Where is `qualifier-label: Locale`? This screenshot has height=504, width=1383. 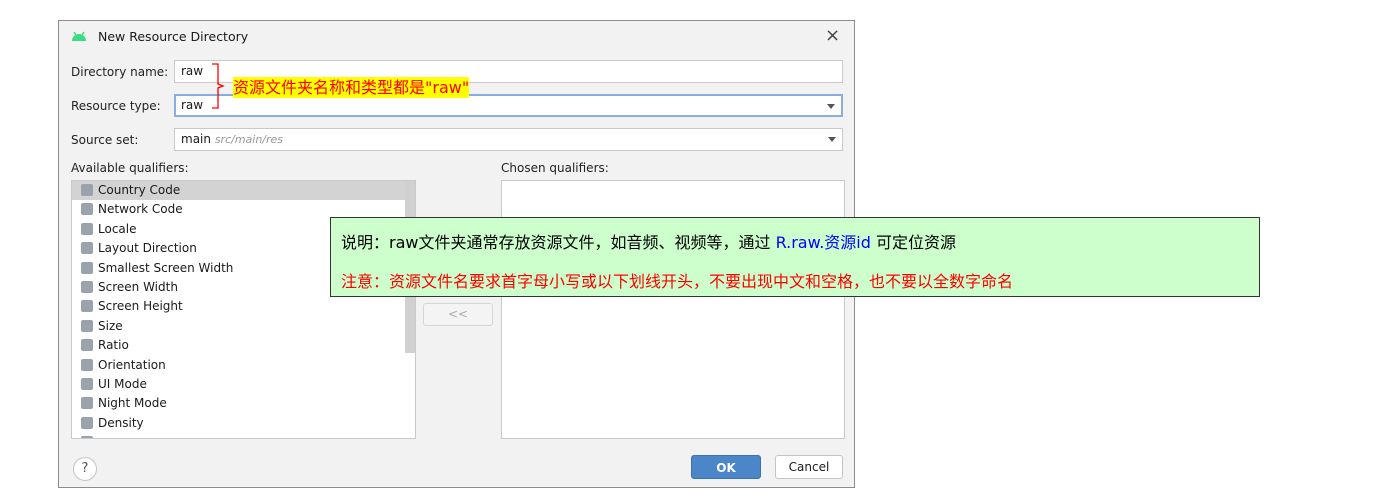
qualifier-label: Locale is located at coordinates (117, 228).